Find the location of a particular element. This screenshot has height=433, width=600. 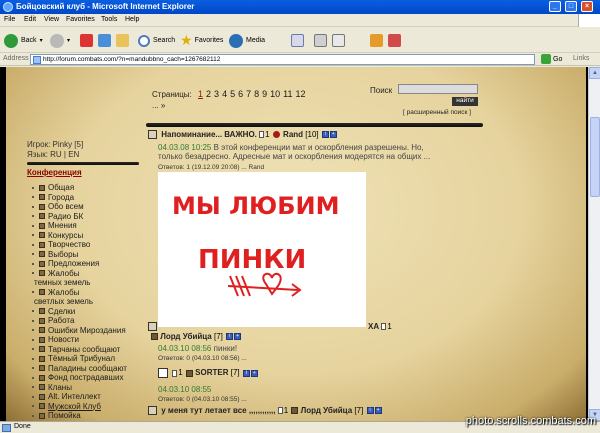

conference-item: Паладины сообщают is located at coordinates (79, 368).